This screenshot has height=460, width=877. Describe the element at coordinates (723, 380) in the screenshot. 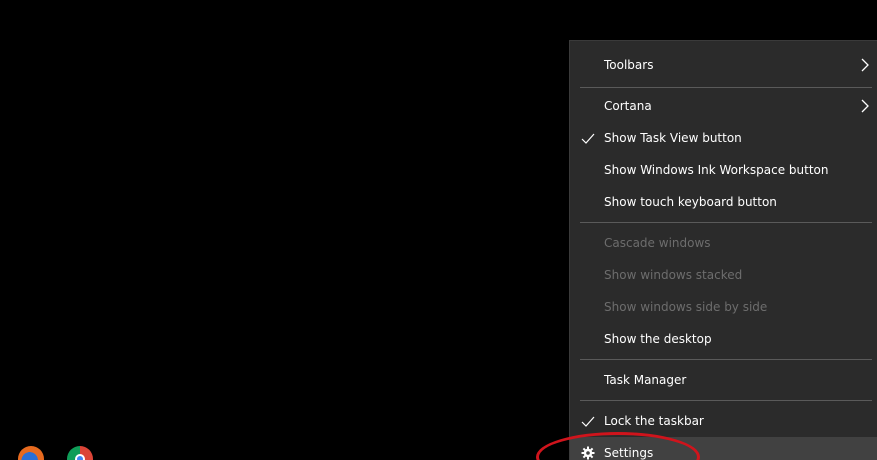

I see `menu-item-task-manager: Task Manager` at that location.